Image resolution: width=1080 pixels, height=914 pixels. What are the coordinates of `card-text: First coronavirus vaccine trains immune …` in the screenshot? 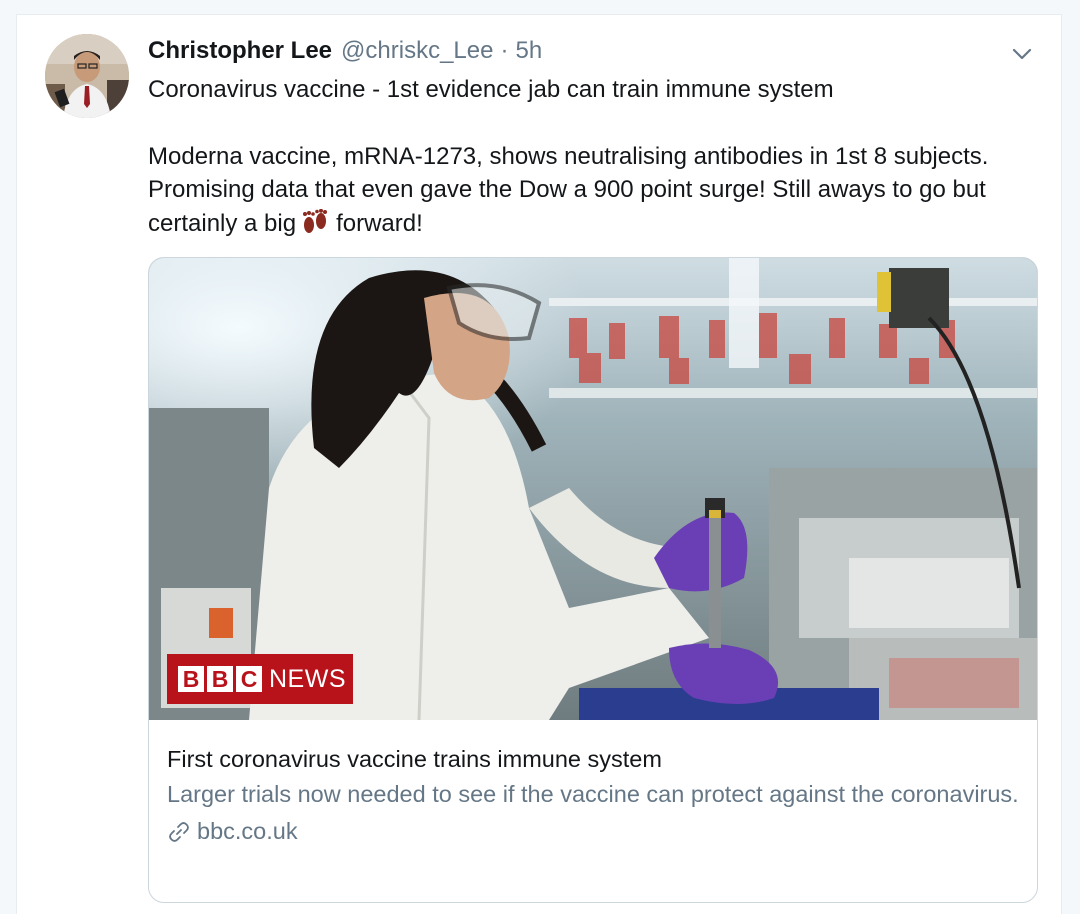 It's located at (593, 782).